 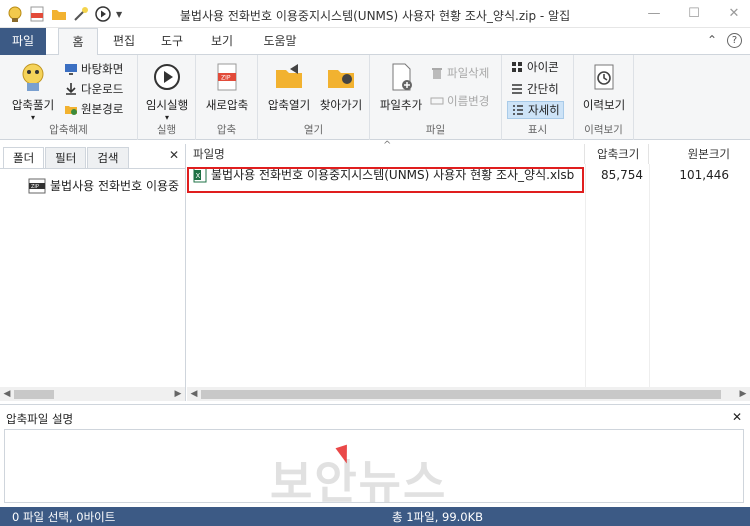 I want to click on description-title: 압축파일 설명, so click(x=40, y=419).